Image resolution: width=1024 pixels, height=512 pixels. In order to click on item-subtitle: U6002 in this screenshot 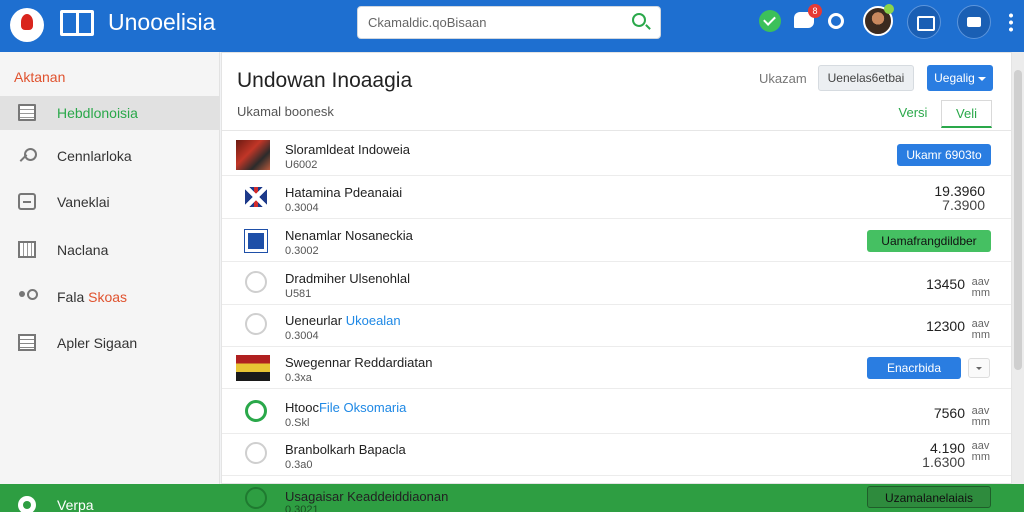, I will do `click(301, 165)`.